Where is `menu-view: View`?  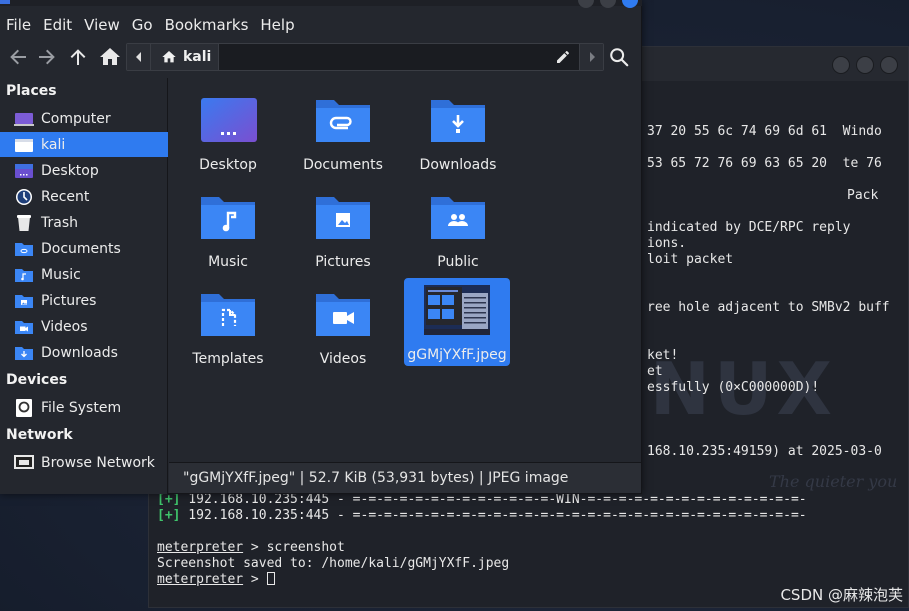
menu-view: View is located at coordinates (102, 25).